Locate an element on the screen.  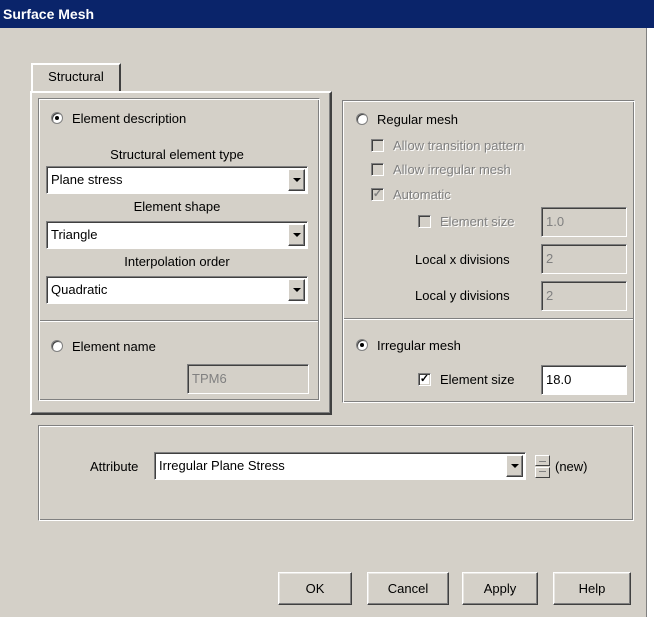
help-button: Help is located at coordinates (592, 588).